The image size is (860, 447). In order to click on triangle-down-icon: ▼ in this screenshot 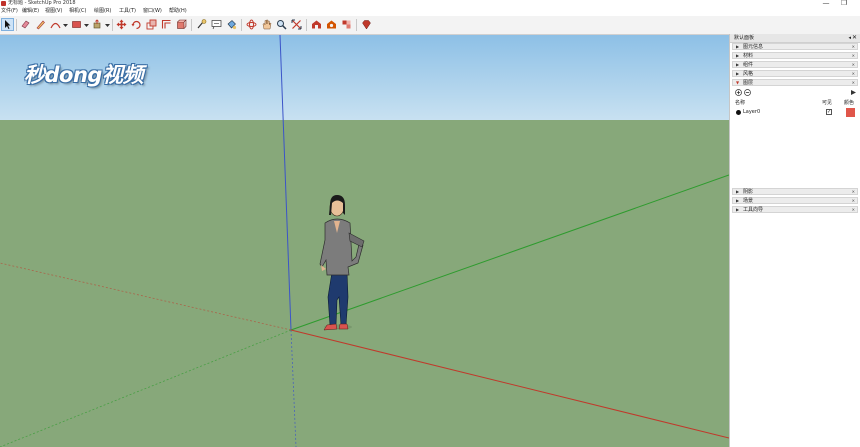, I will do `click(738, 82)`.